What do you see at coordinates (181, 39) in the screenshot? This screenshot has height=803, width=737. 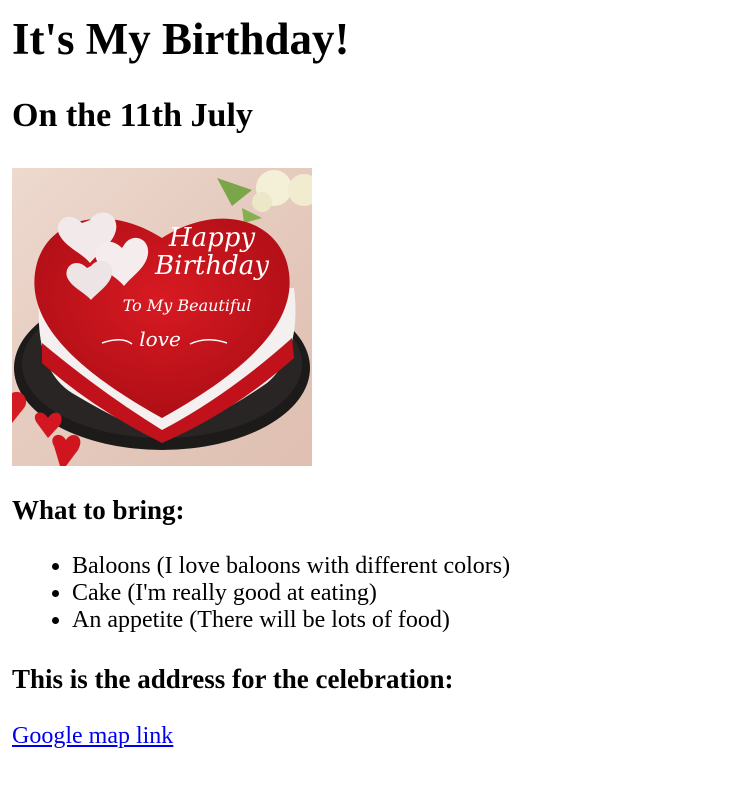 I see `page-title: It's My Birthday!` at bounding box center [181, 39].